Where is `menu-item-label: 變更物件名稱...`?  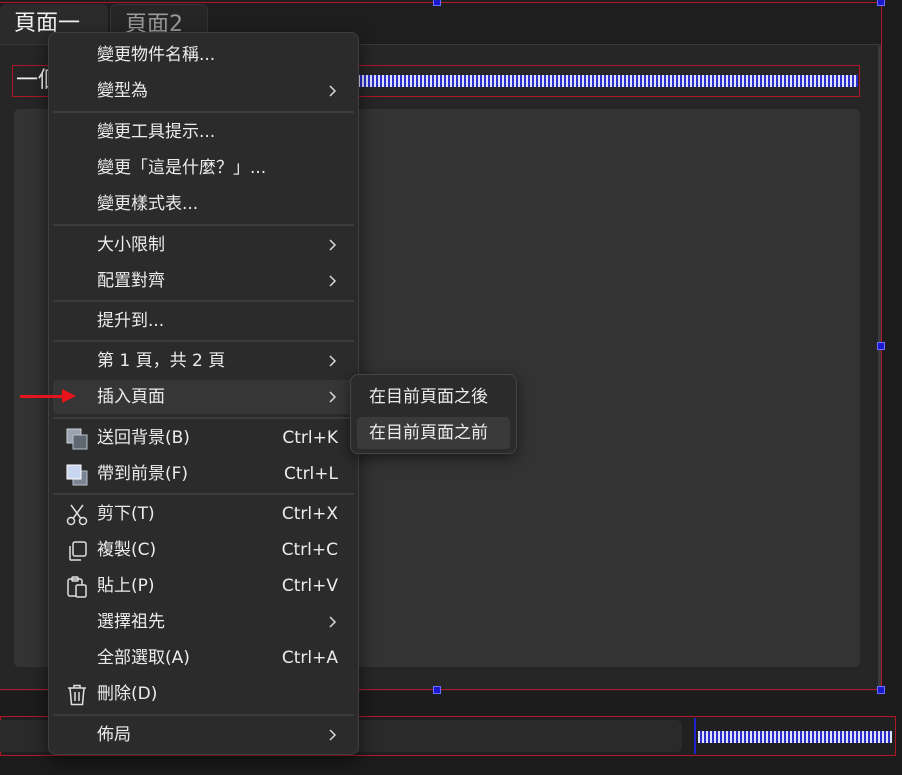
menu-item-label: 變更物件名稱... is located at coordinates (156, 55).